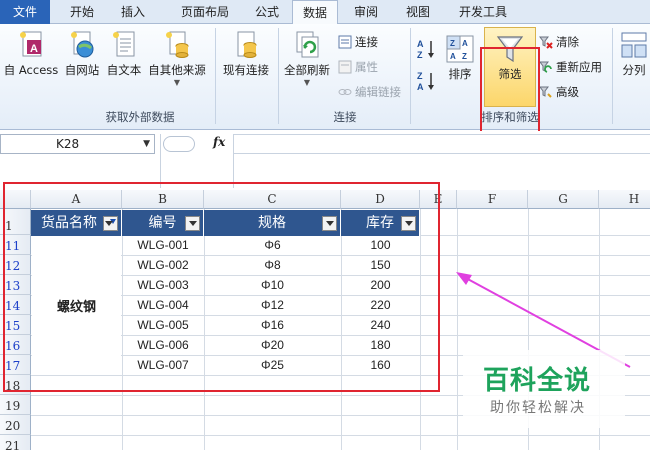 This screenshot has height=450, width=650. I want to click on tab-file: 文件, so click(25, 12).